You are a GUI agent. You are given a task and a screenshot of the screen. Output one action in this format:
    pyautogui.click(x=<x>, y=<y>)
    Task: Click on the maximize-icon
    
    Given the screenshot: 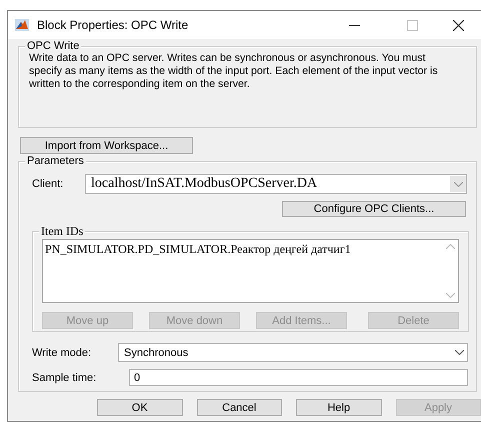 What is the action you would take?
    pyautogui.click(x=412, y=25)
    